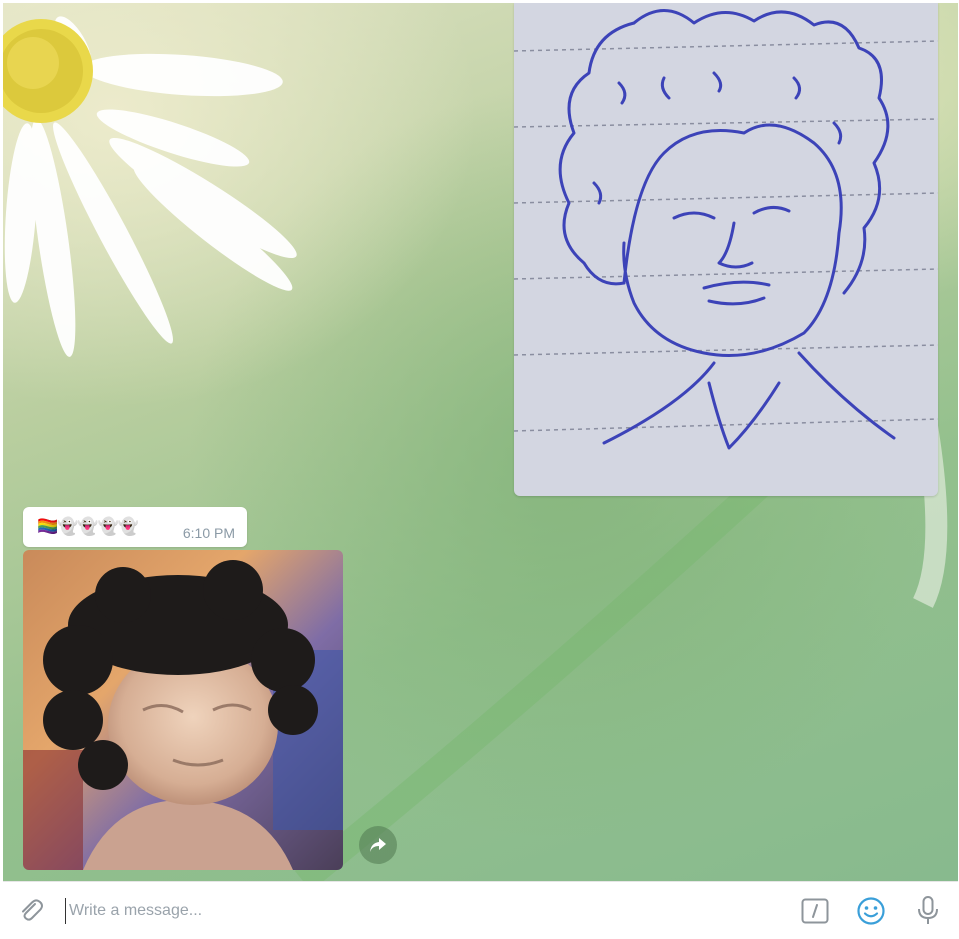  I want to click on portrait-painting, so click(183, 710).